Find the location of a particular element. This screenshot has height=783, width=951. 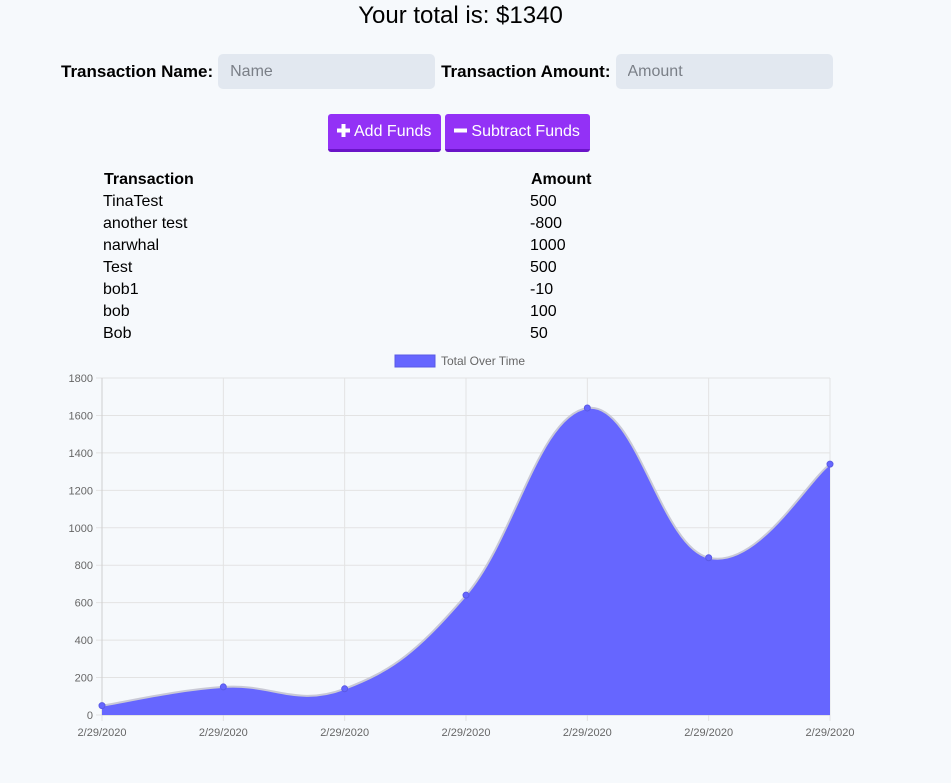

table-header-row: Transaction Amount is located at coordinates (346, 180).